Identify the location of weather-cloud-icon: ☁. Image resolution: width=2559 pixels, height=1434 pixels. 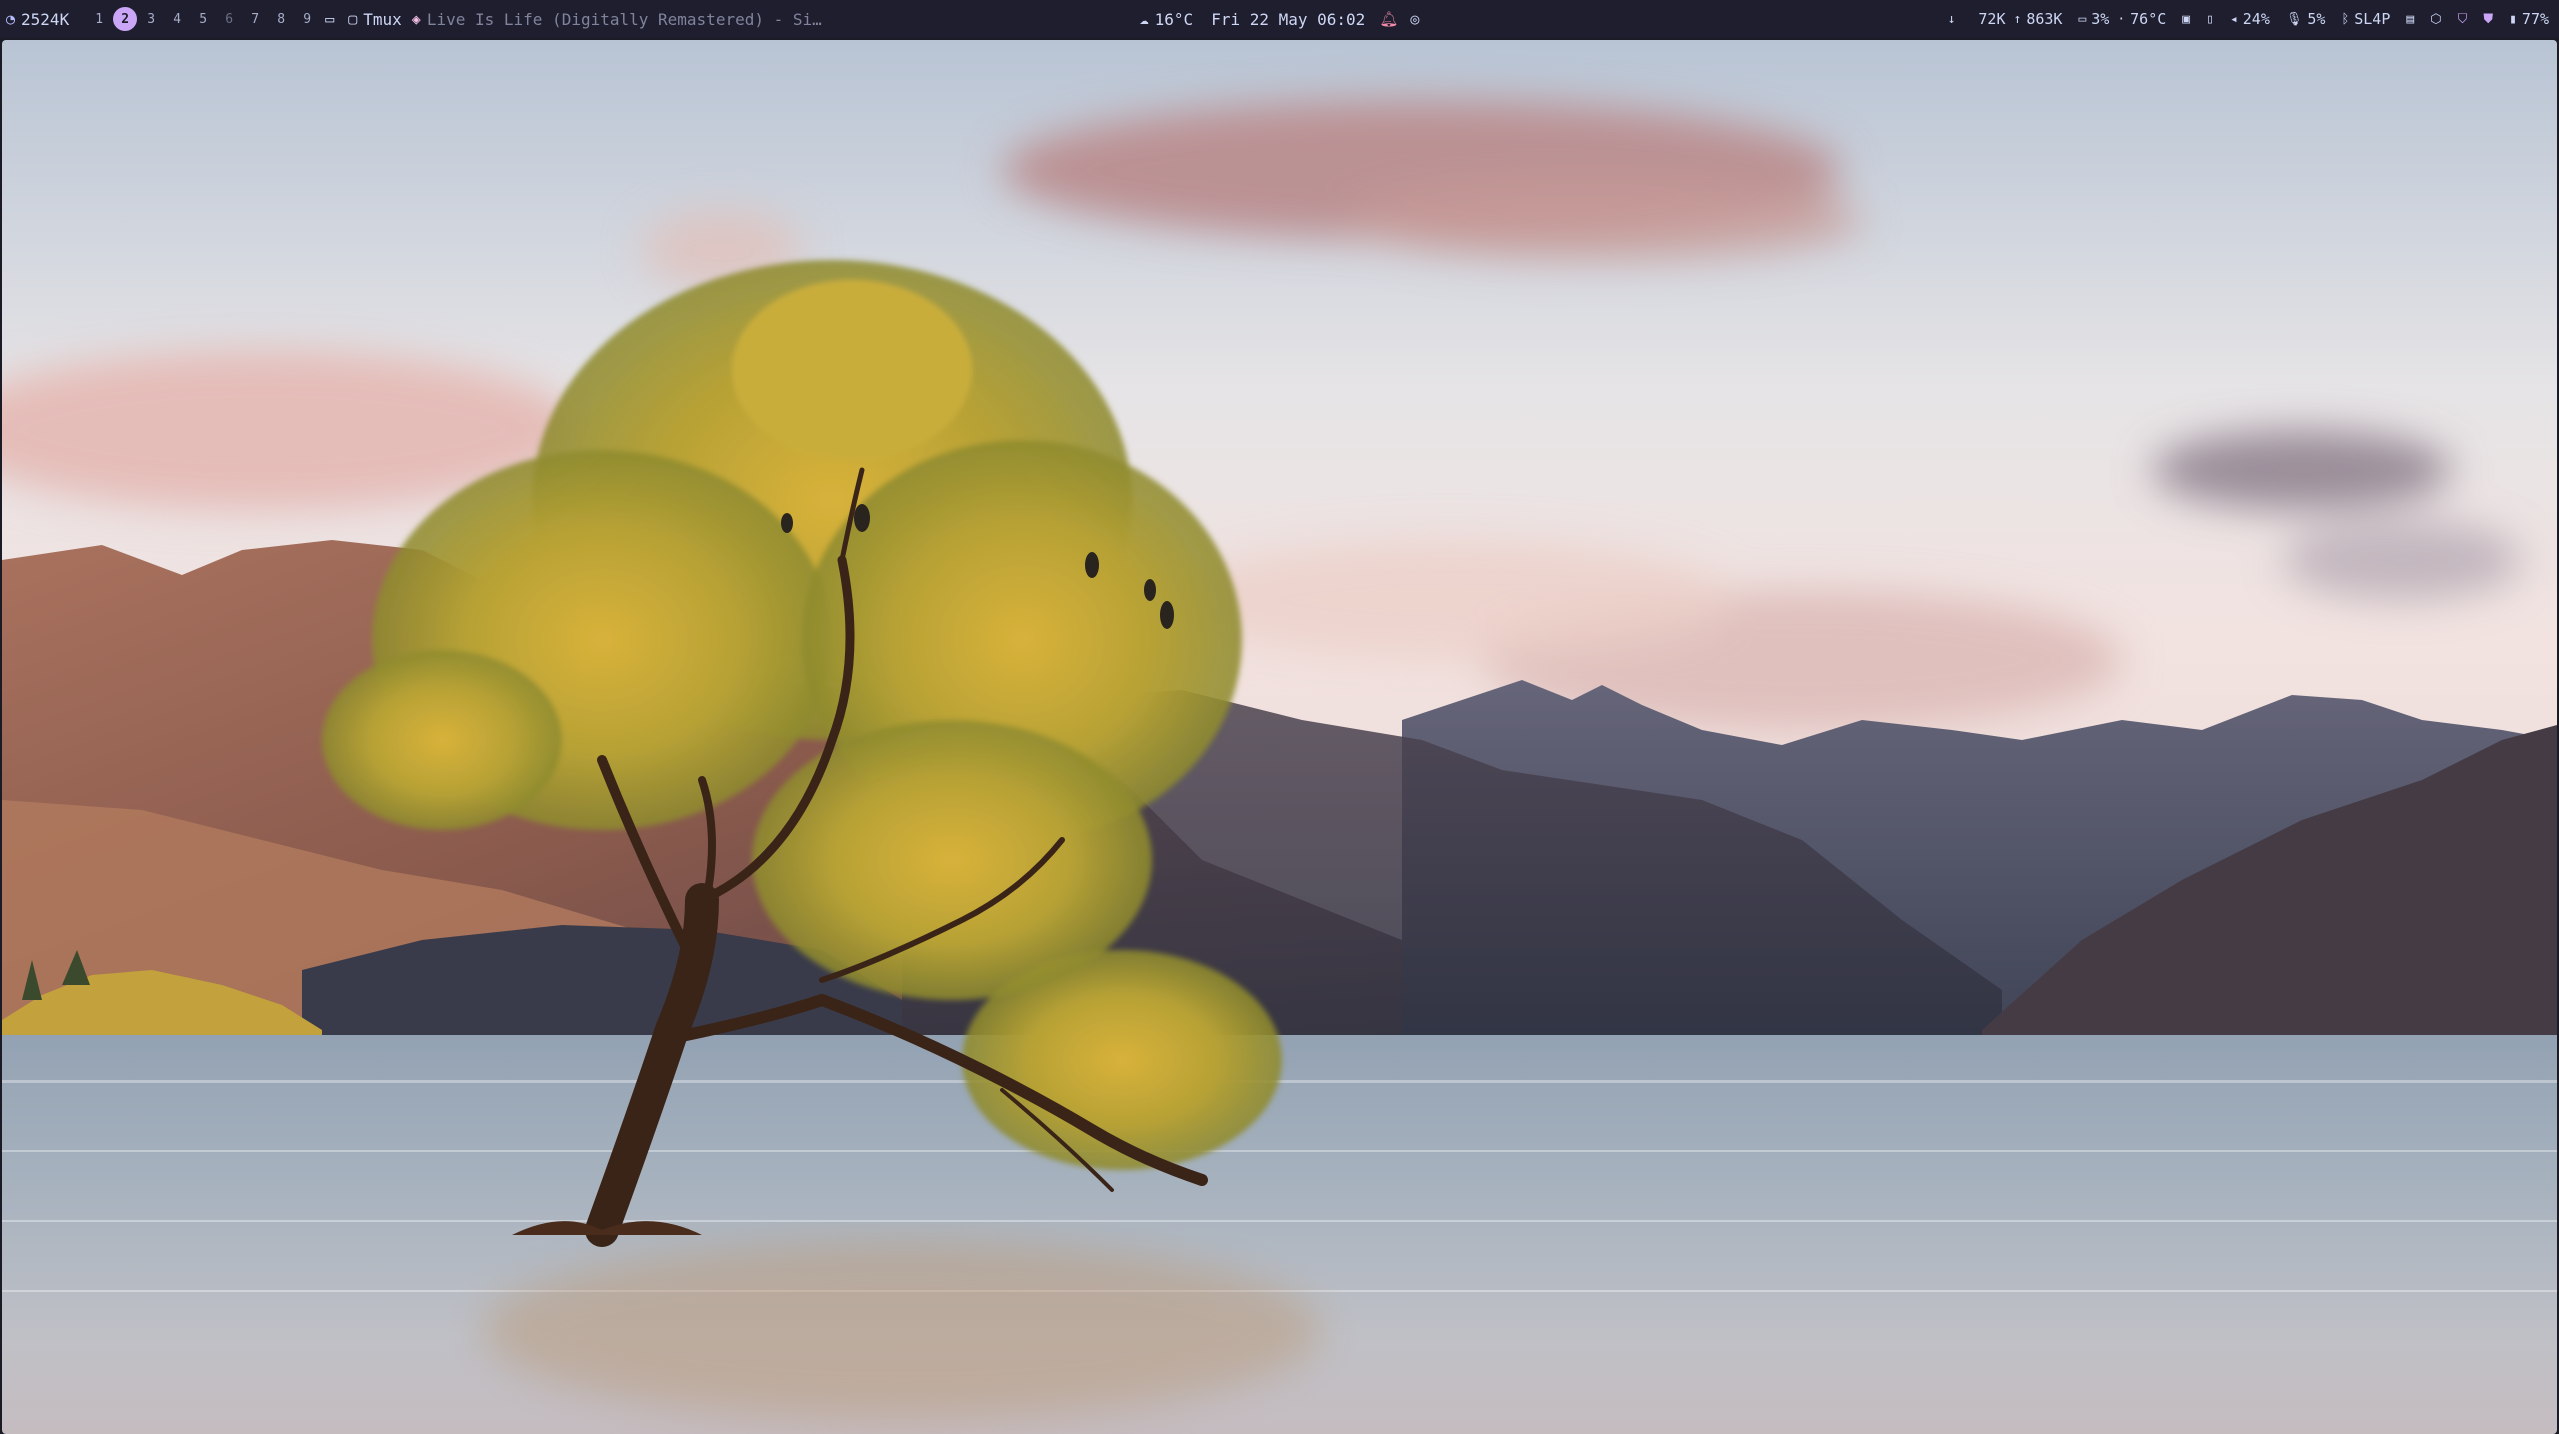
(1144, 19).